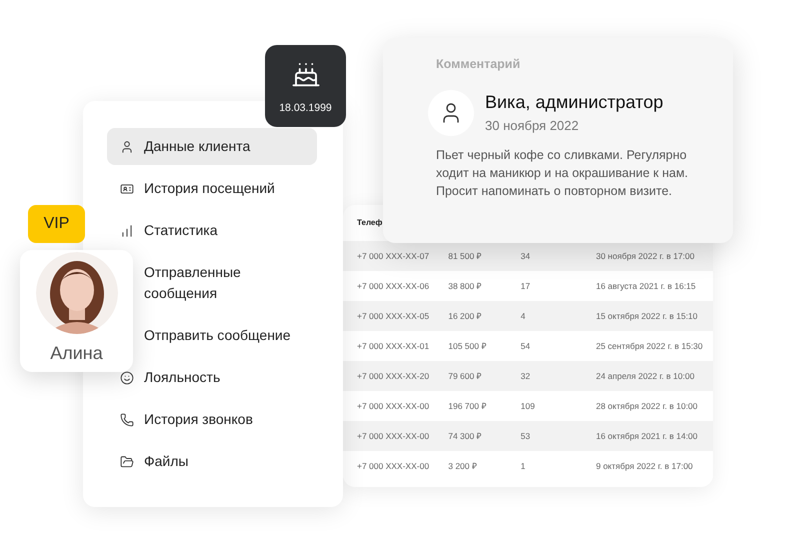 This screenshot has height=559, width=795. I want to click on table-cell-text: +7 000 XXX-XX-05, so click(393, 316).